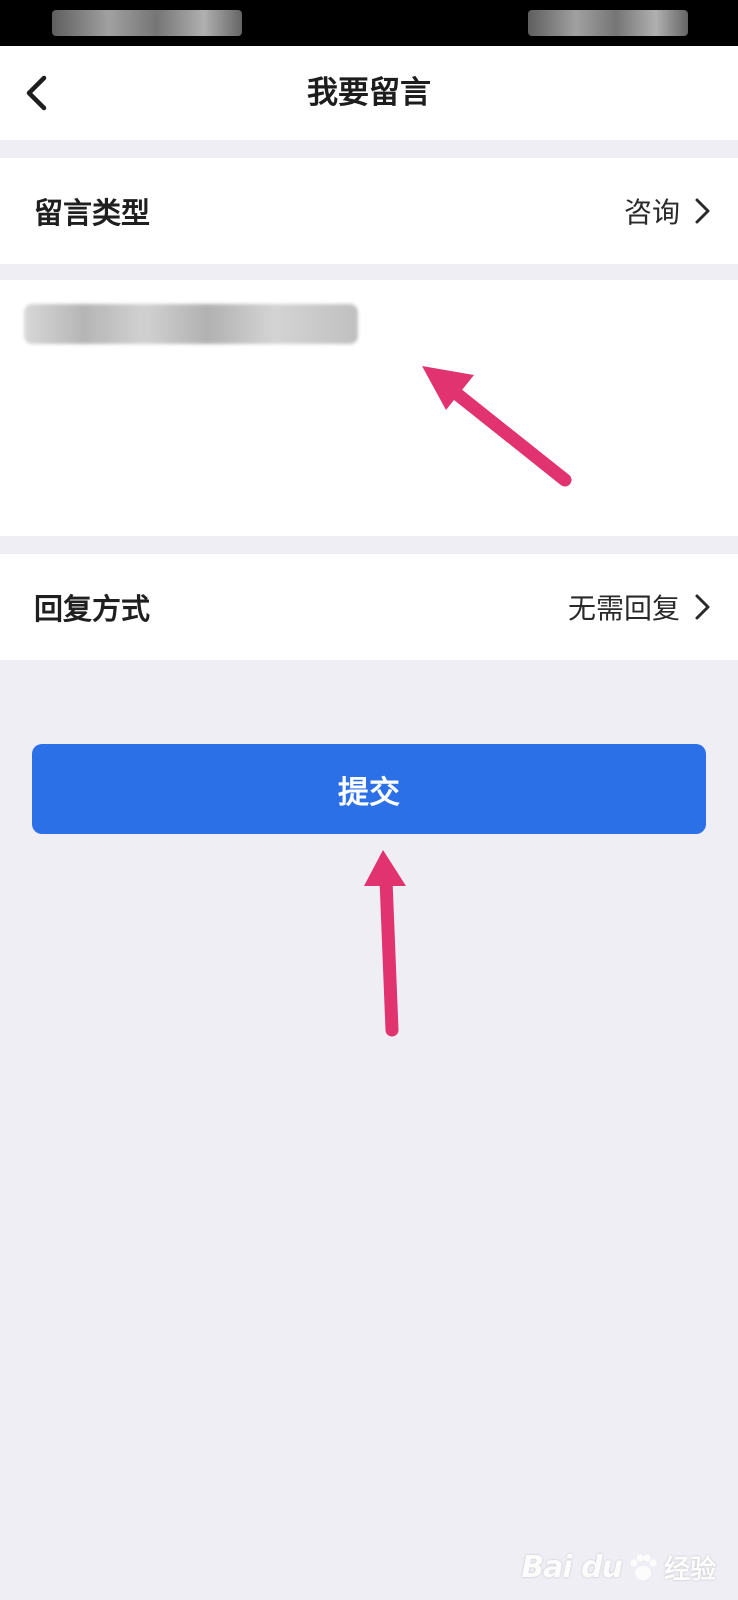 This screenshot has height=1600, width=738. Describe the element at coordinates (369, 607) in the screenshot. I see `reply-method-row: 回复方式 无需回复` at that location.